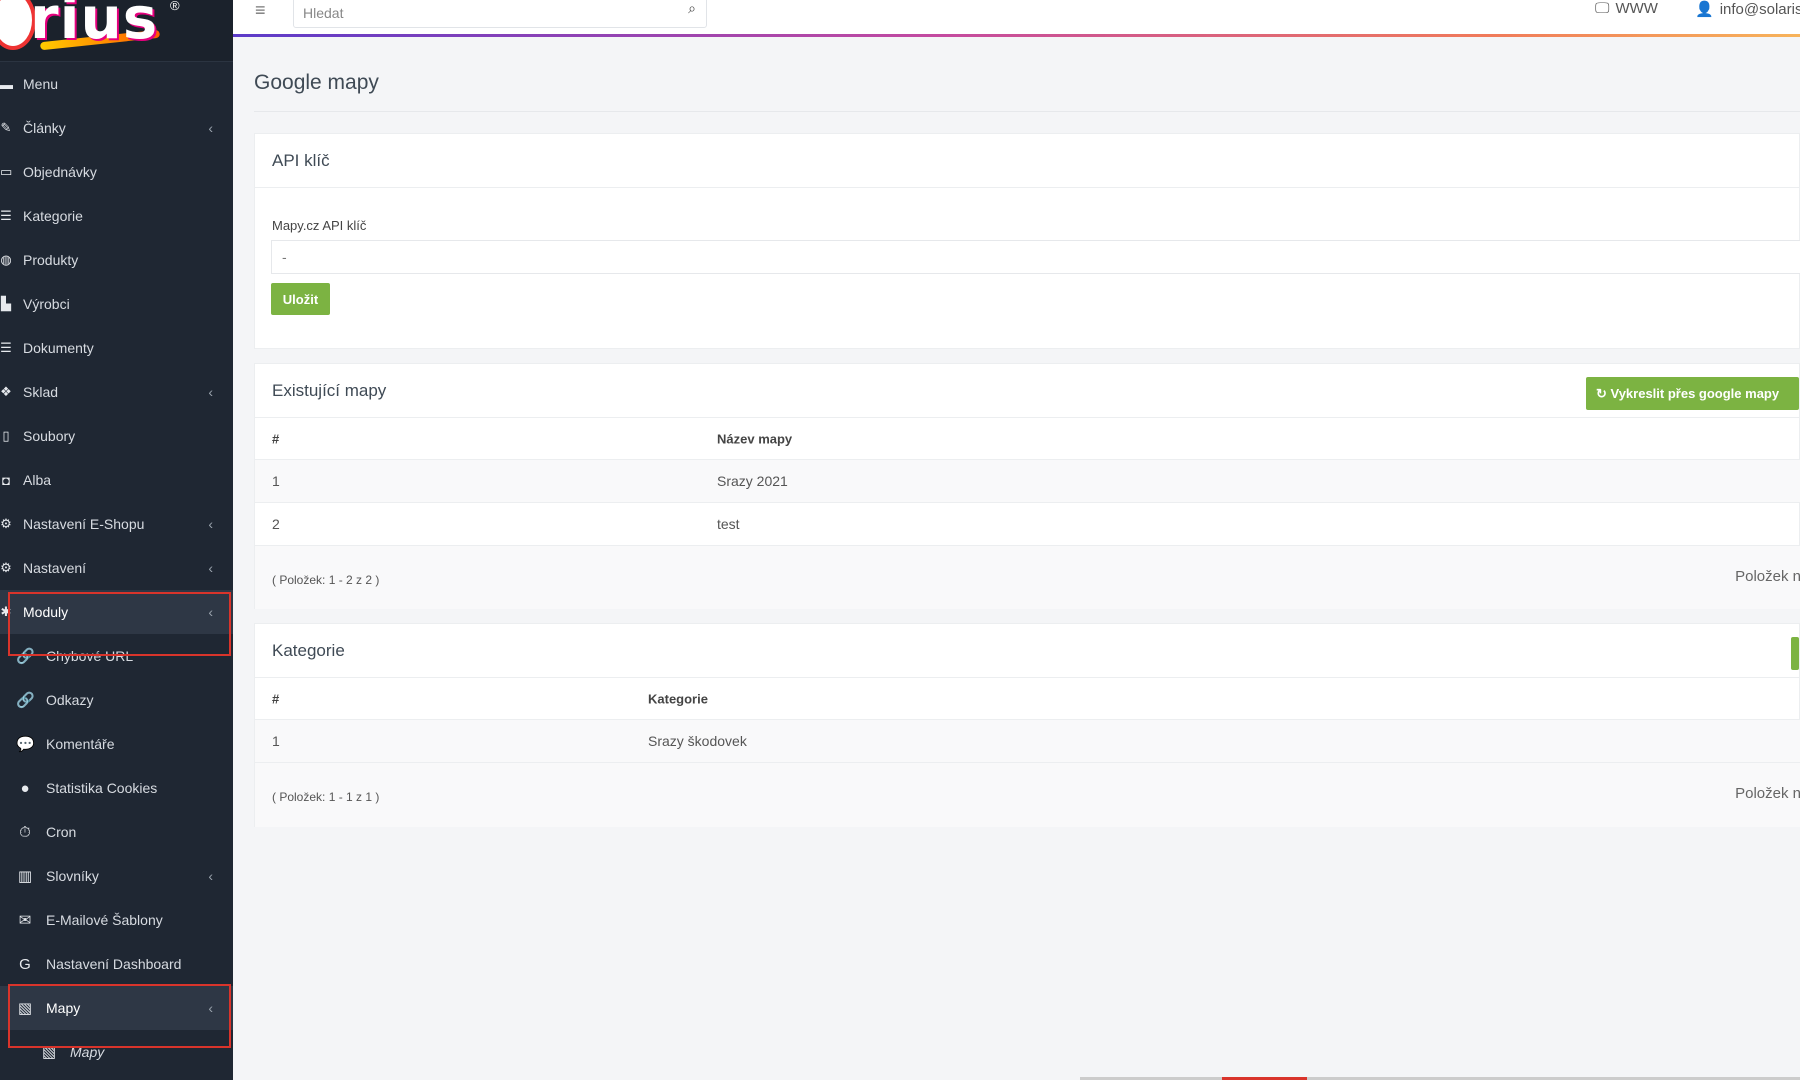 The image size is (1800, 1080). What do you see at coordinates (1767, 793) in the screenshot?
I see `items-per-page-label: Položek n` at bounding box center [1767, 793].